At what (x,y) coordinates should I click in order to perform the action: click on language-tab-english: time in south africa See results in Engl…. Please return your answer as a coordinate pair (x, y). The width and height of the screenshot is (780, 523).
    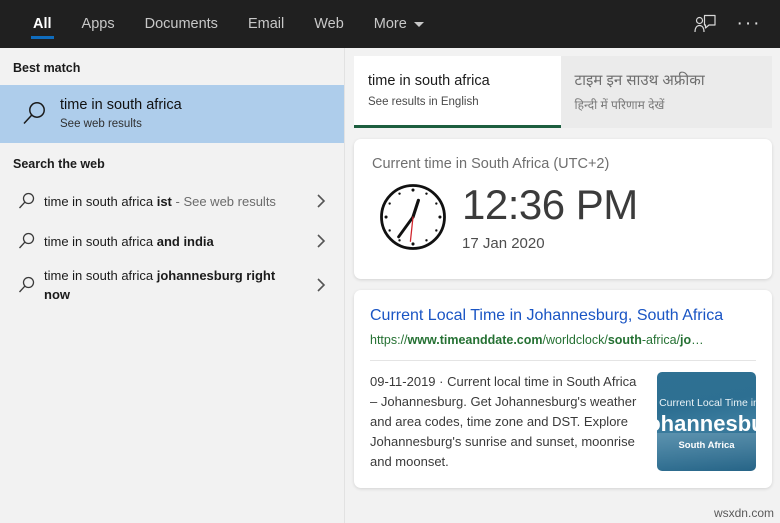
    Looking at the image, I should click on (457, 92).